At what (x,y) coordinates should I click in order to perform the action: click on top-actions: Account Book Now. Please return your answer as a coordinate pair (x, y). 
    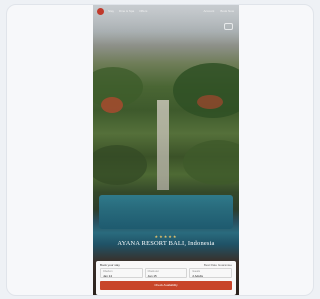
    Looking at the image, I should click on (218, 11).